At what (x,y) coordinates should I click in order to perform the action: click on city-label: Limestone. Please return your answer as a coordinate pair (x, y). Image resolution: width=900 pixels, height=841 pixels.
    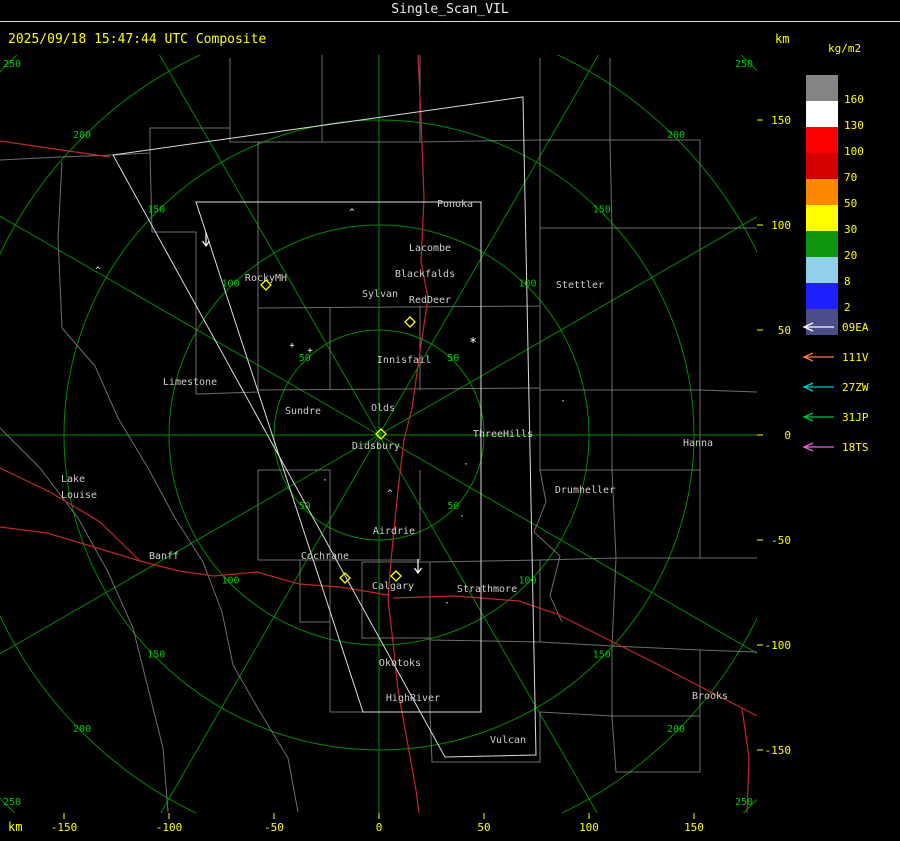
    Looking at the image, I should click on (190, 382).